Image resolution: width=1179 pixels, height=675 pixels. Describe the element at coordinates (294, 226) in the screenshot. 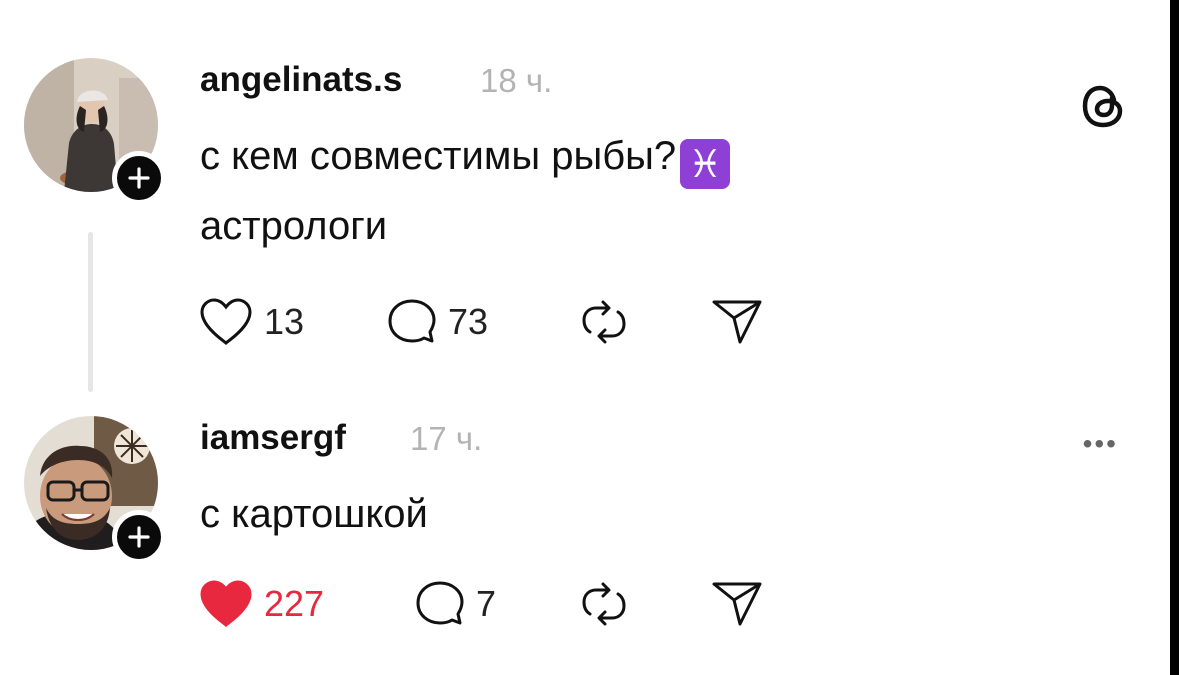

I see `post-text-line-2: астрологи` at that location.